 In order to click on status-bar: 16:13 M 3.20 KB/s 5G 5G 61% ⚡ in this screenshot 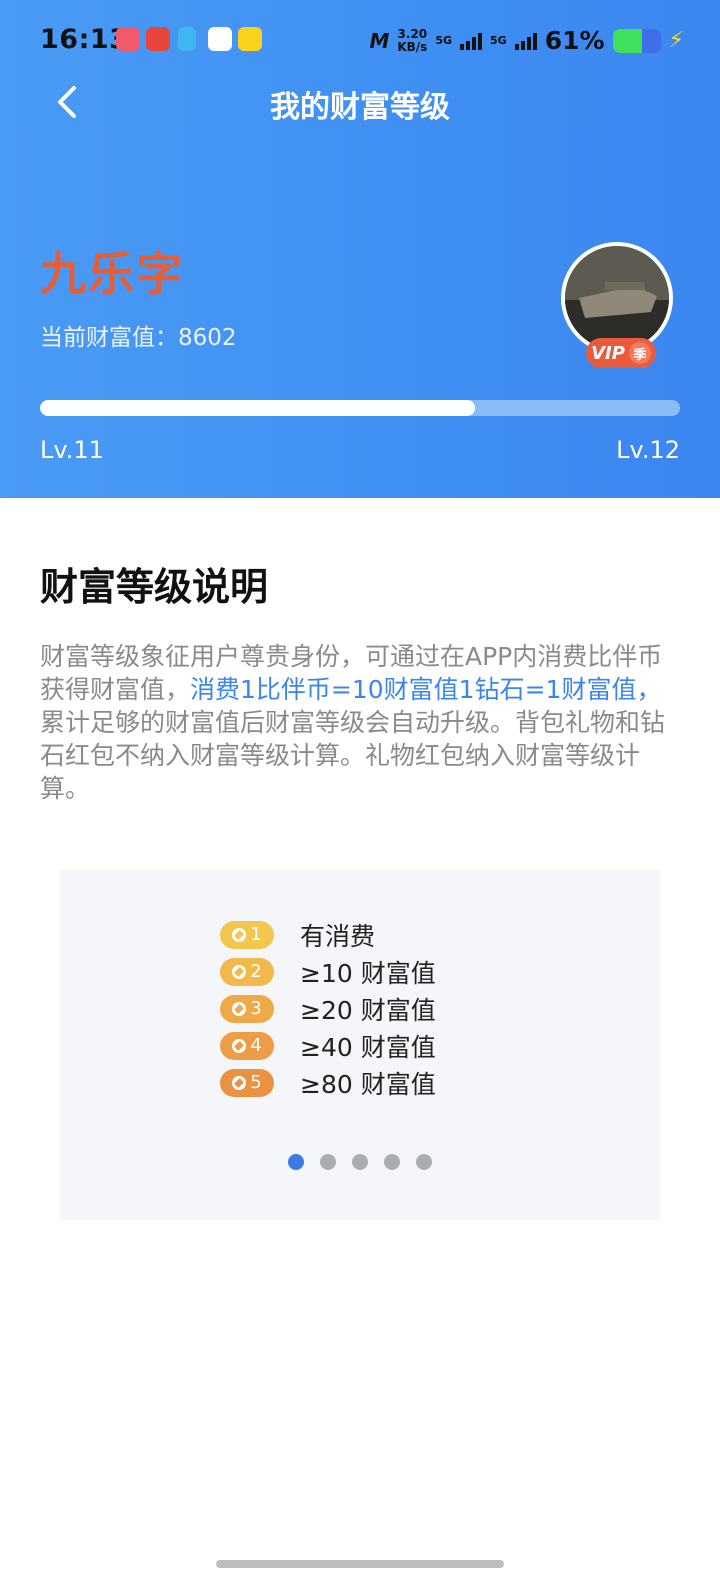, I will do `click(360, 40)`.